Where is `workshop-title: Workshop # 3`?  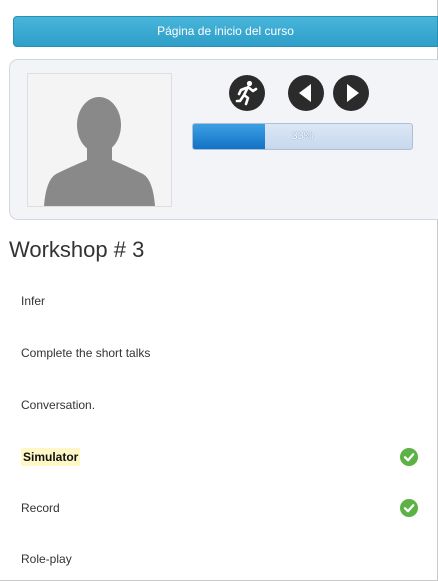
workshop-title: Workshop # 3 is located at coordinates (77, 249).